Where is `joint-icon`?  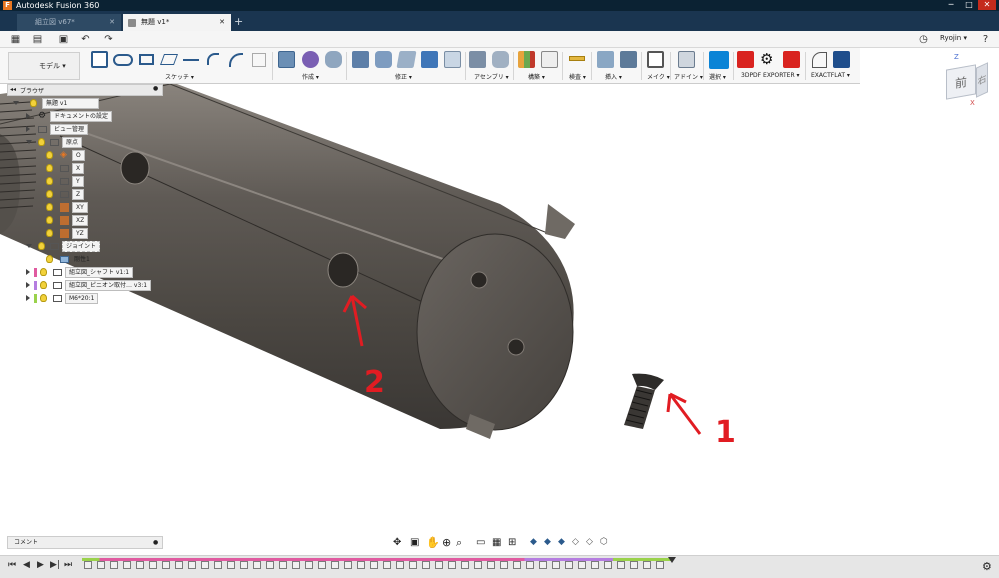 joint-icon is located at coordinates (500, 59).